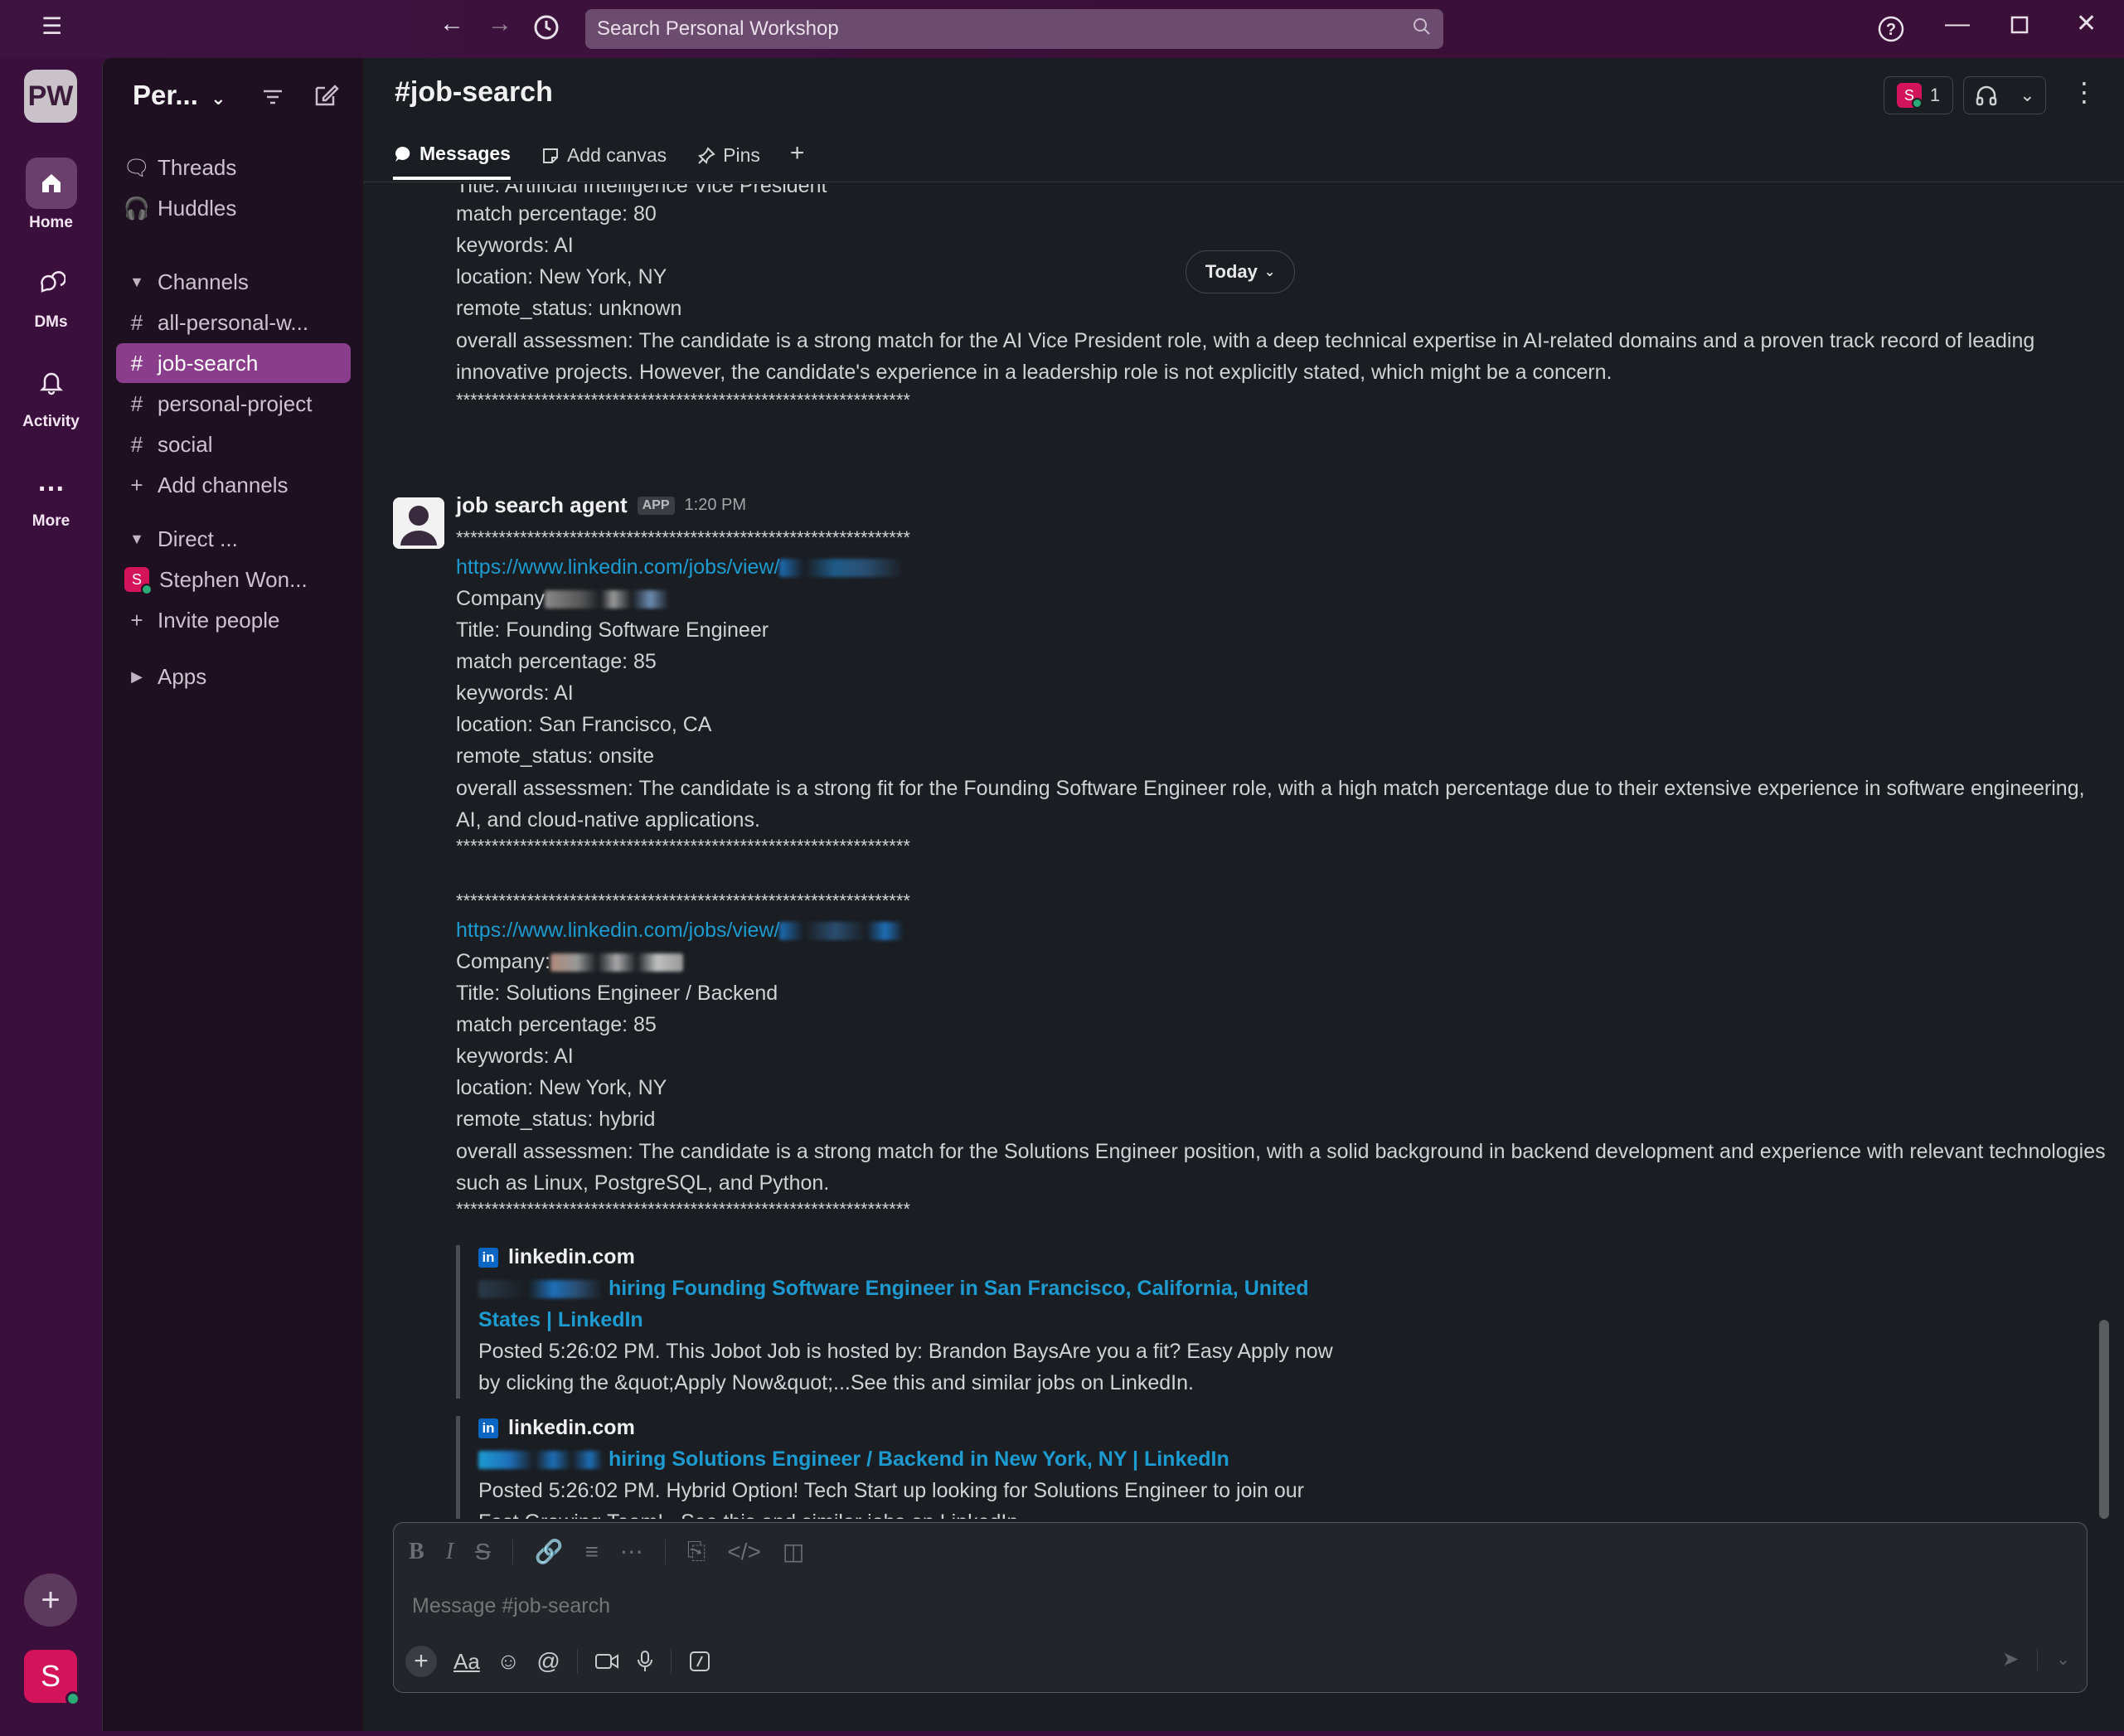  What do you see at coordinates (556, 1119) in the screenshot?
I see `job2-remote: remote_status: hybrid` at bounding box center [556, 1119].